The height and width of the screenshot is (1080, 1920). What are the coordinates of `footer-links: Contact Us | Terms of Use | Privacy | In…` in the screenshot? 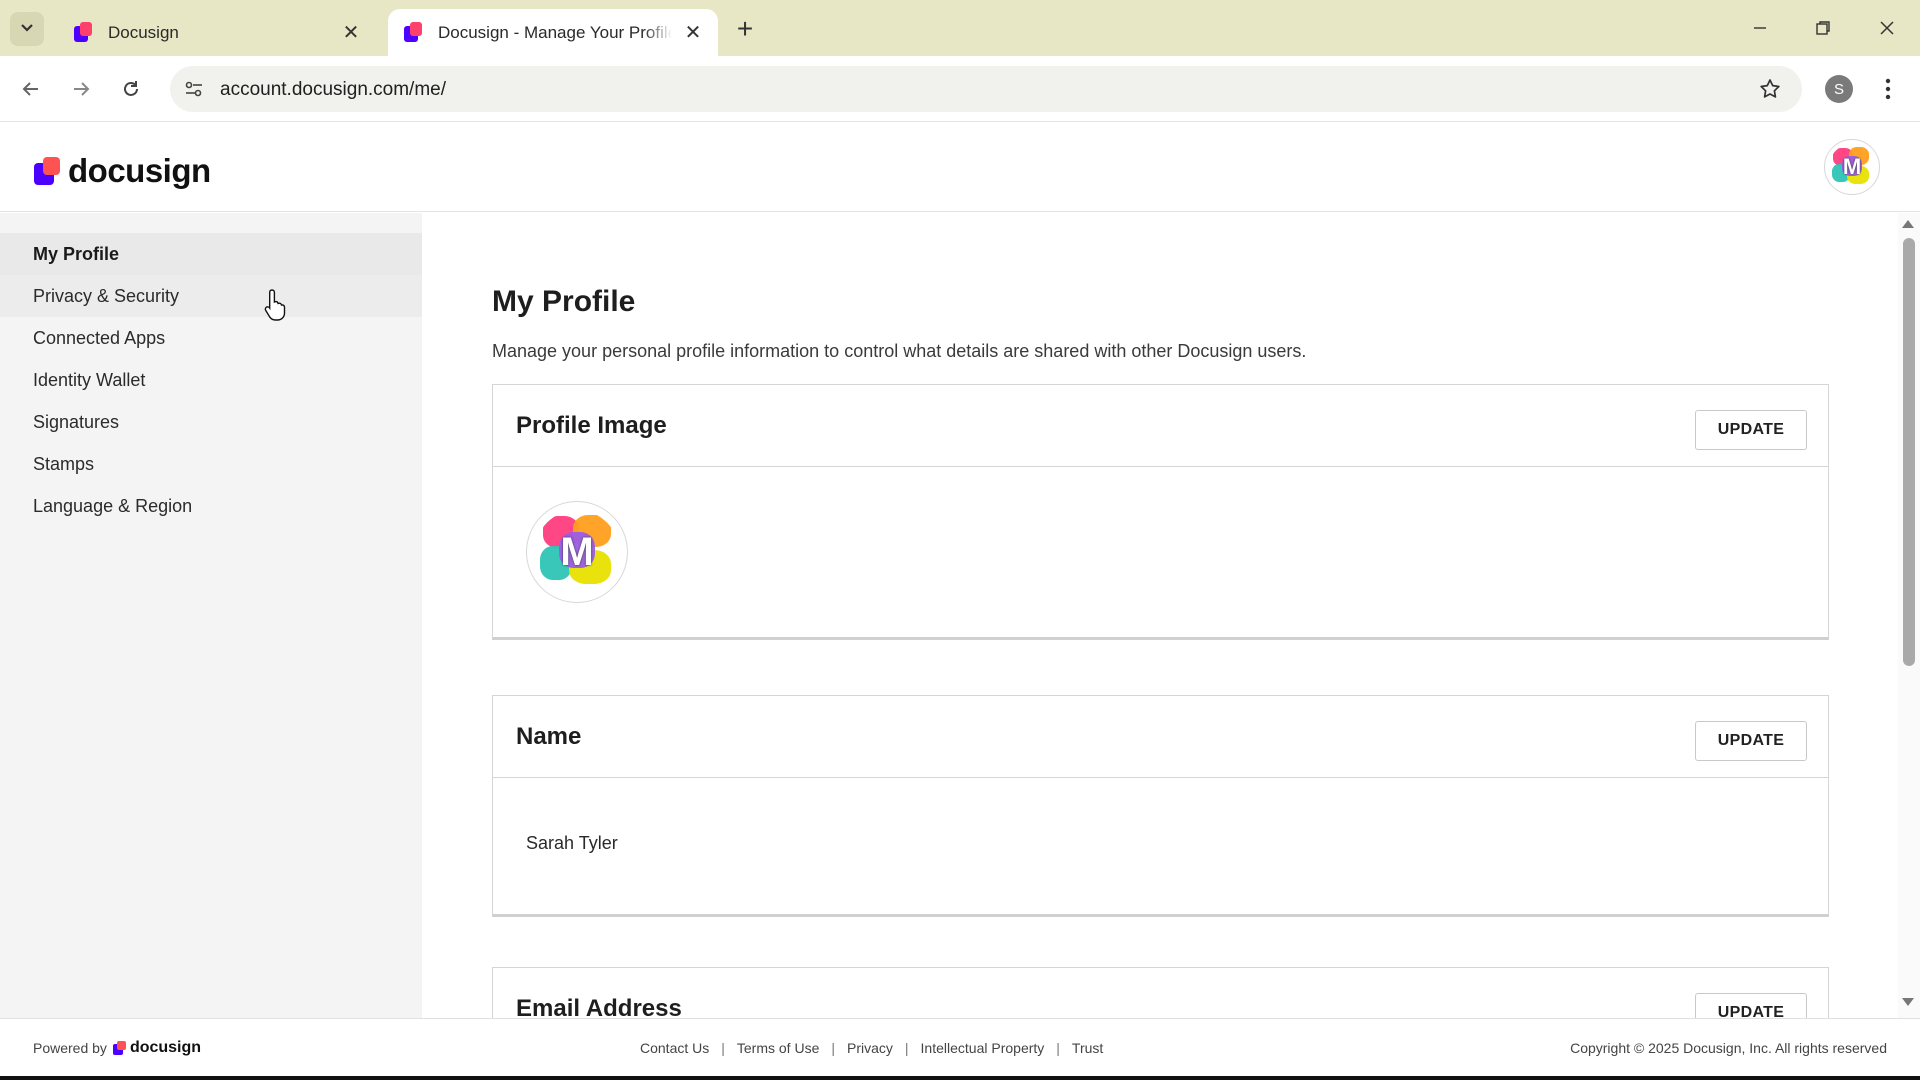 It's located at (871, 1048).